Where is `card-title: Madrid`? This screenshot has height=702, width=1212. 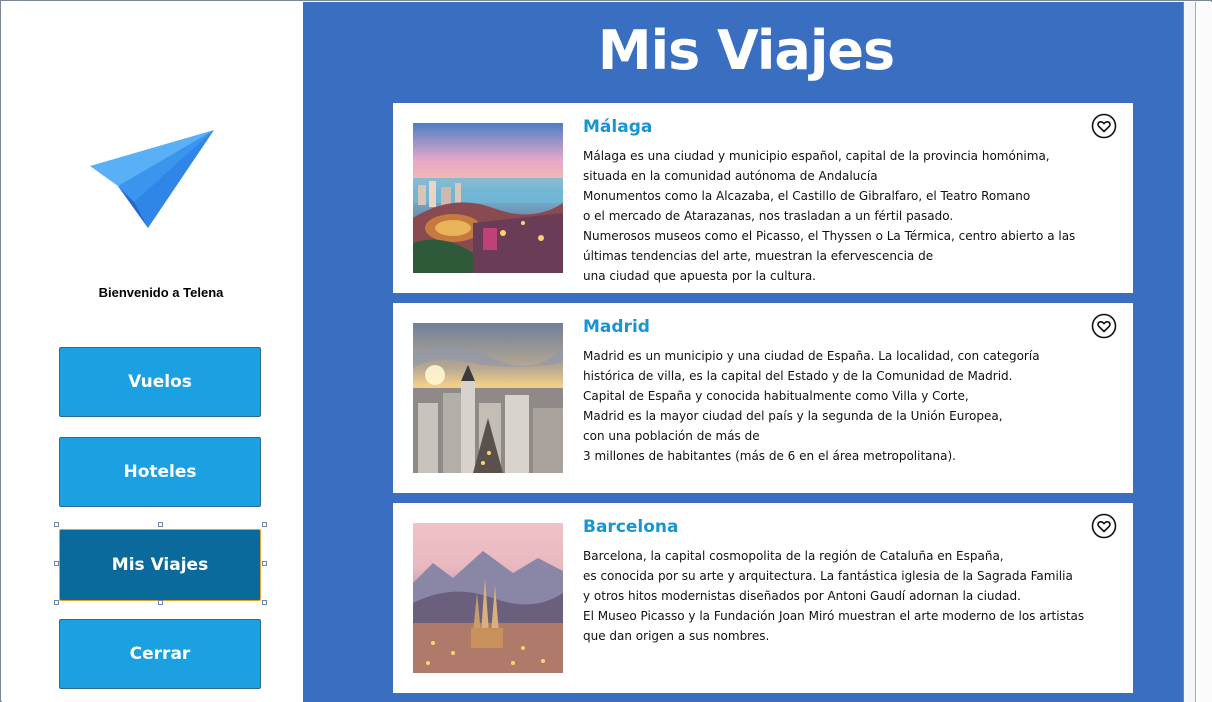
card-title: Madrid is located at coordinates (616, 327).